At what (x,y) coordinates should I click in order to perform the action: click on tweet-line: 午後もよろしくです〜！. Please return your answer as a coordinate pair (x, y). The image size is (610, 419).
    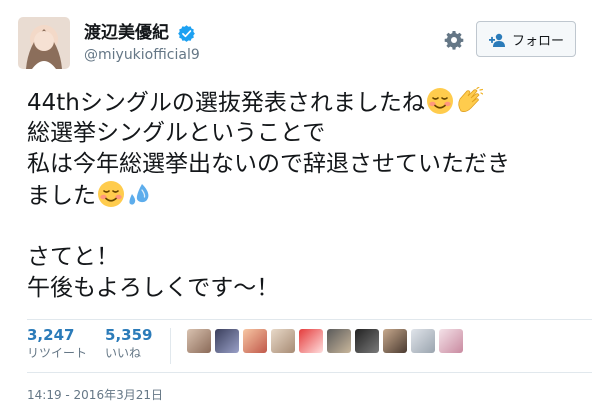
    Looking at the image, I should click on (153, 288).